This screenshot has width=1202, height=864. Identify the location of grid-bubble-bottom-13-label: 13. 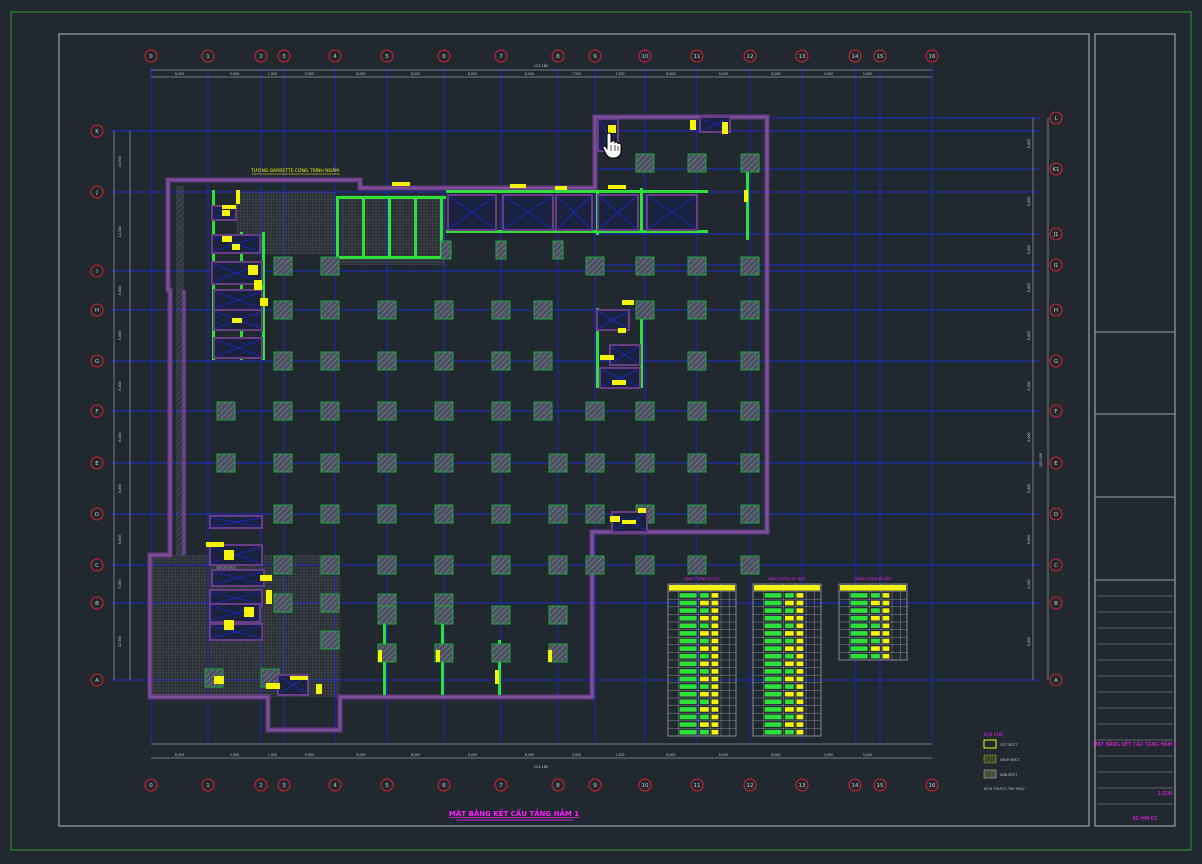
(802, 786).